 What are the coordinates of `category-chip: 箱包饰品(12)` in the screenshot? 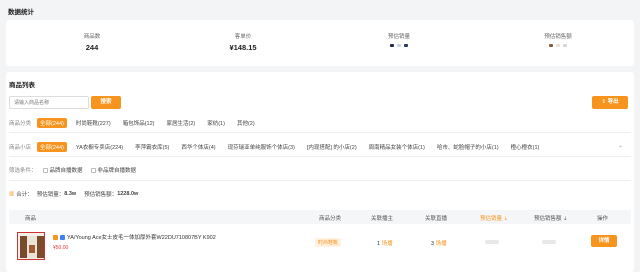 It's located at (139, 123).